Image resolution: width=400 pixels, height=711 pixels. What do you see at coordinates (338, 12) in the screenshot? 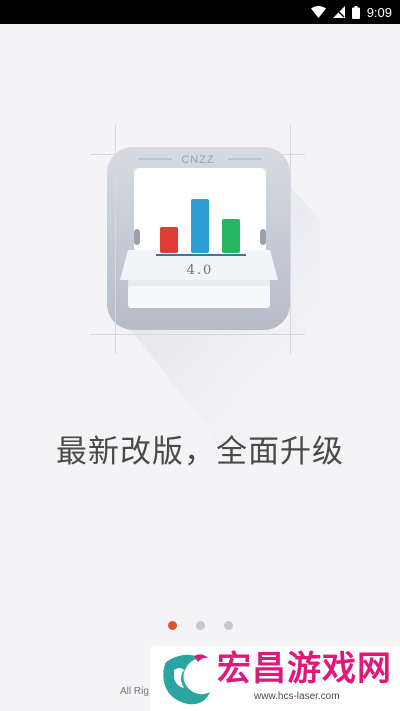
I see `signal-icon` at bounding box center [338, 12].